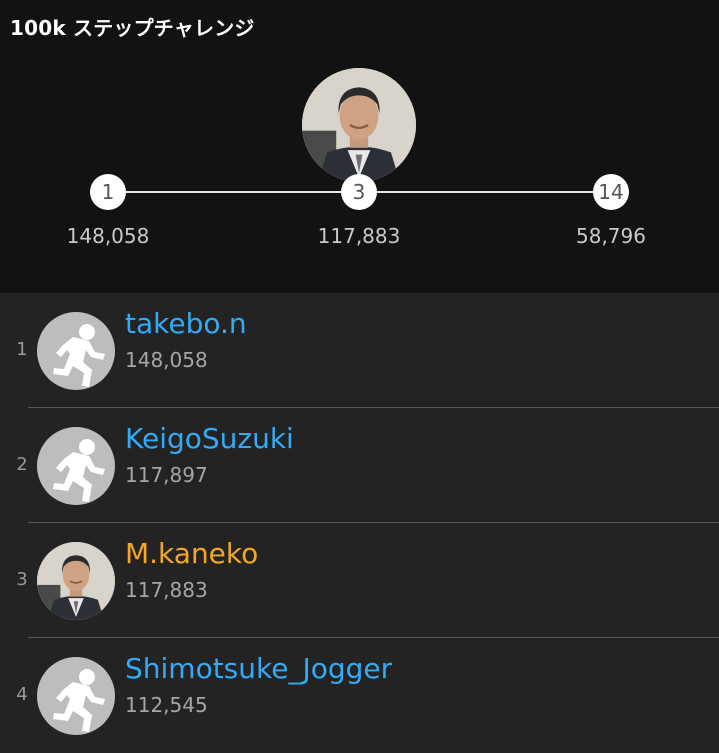 The width and height of the screenshot is (719, 753). I want to click on rank-marker-current: 3, so click(359, 192).